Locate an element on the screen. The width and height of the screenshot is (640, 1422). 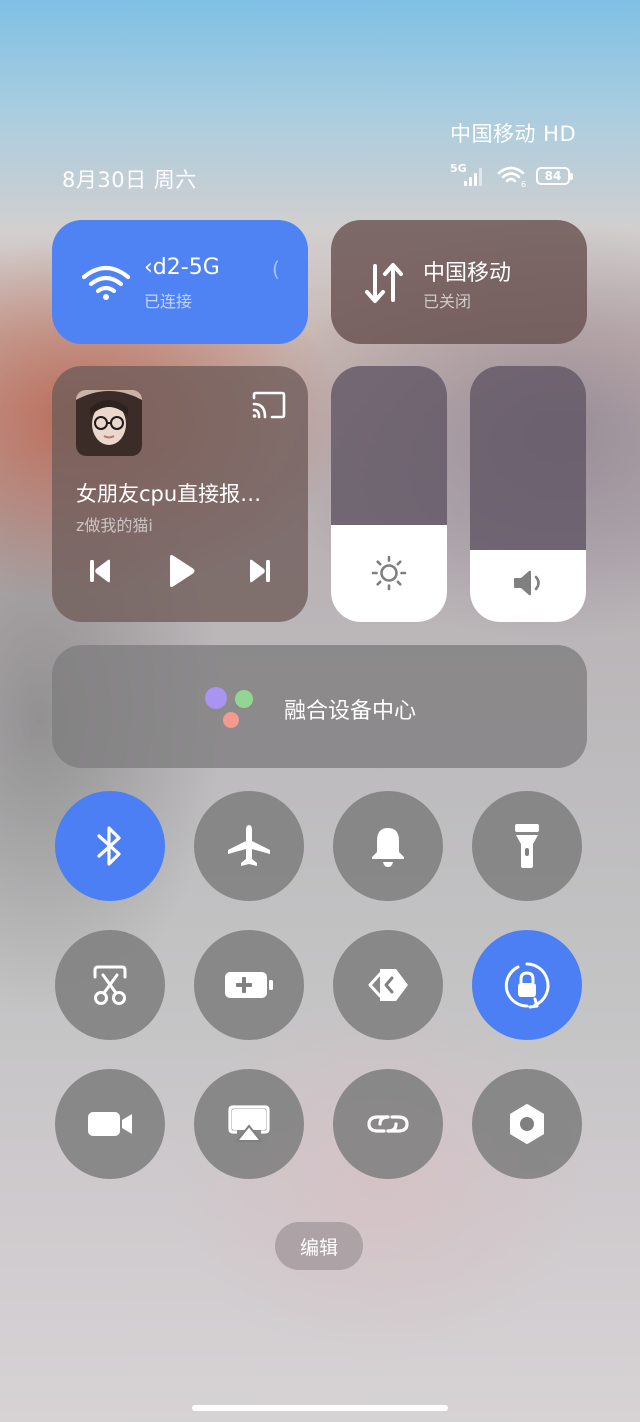
screen-cast-toggle is located at coordinates (249, 1124).